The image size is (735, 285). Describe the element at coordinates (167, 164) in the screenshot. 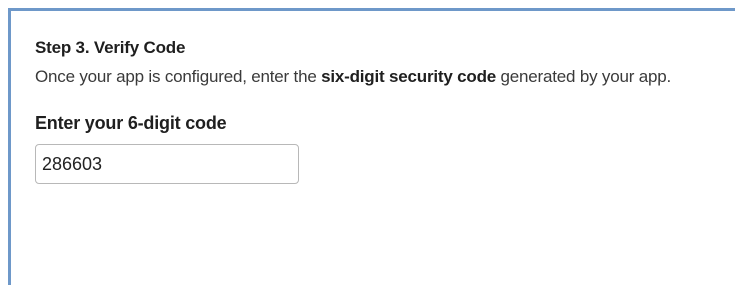

I see `six-digit-code-input` at that location.